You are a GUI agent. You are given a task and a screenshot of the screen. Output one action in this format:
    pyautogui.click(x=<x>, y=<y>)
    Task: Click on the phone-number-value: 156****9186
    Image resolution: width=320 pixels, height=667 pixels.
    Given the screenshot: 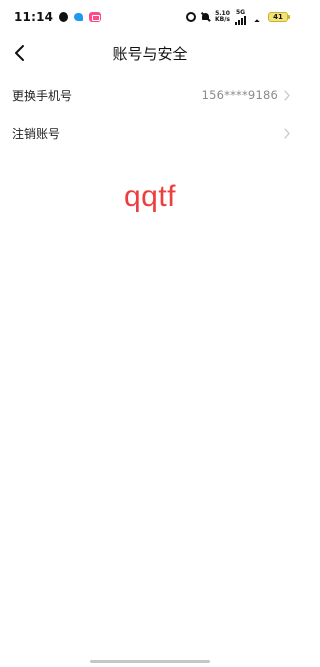 What is the action you would take?
    pyautogui.click(x=239, y=95)
    